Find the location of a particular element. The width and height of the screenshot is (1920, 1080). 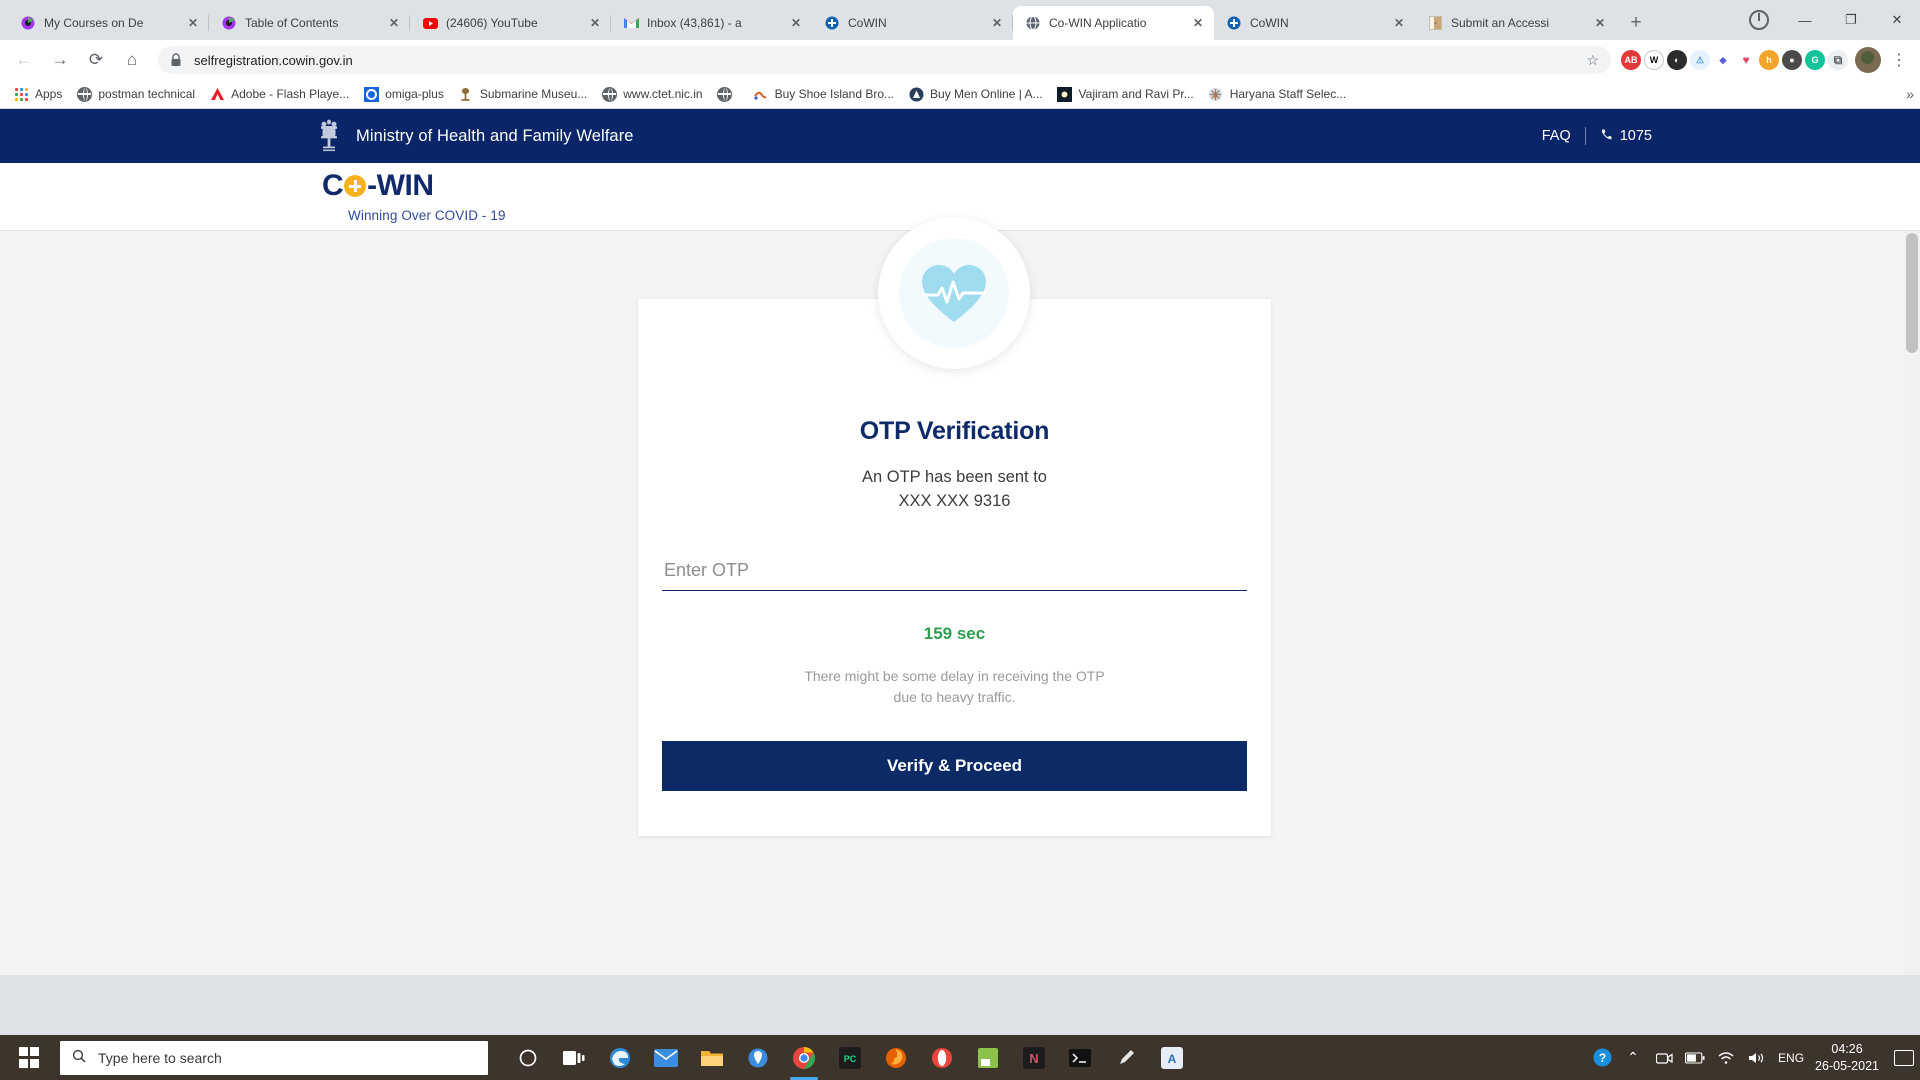

terminal-icon is located at coordinates (1080, 1058).